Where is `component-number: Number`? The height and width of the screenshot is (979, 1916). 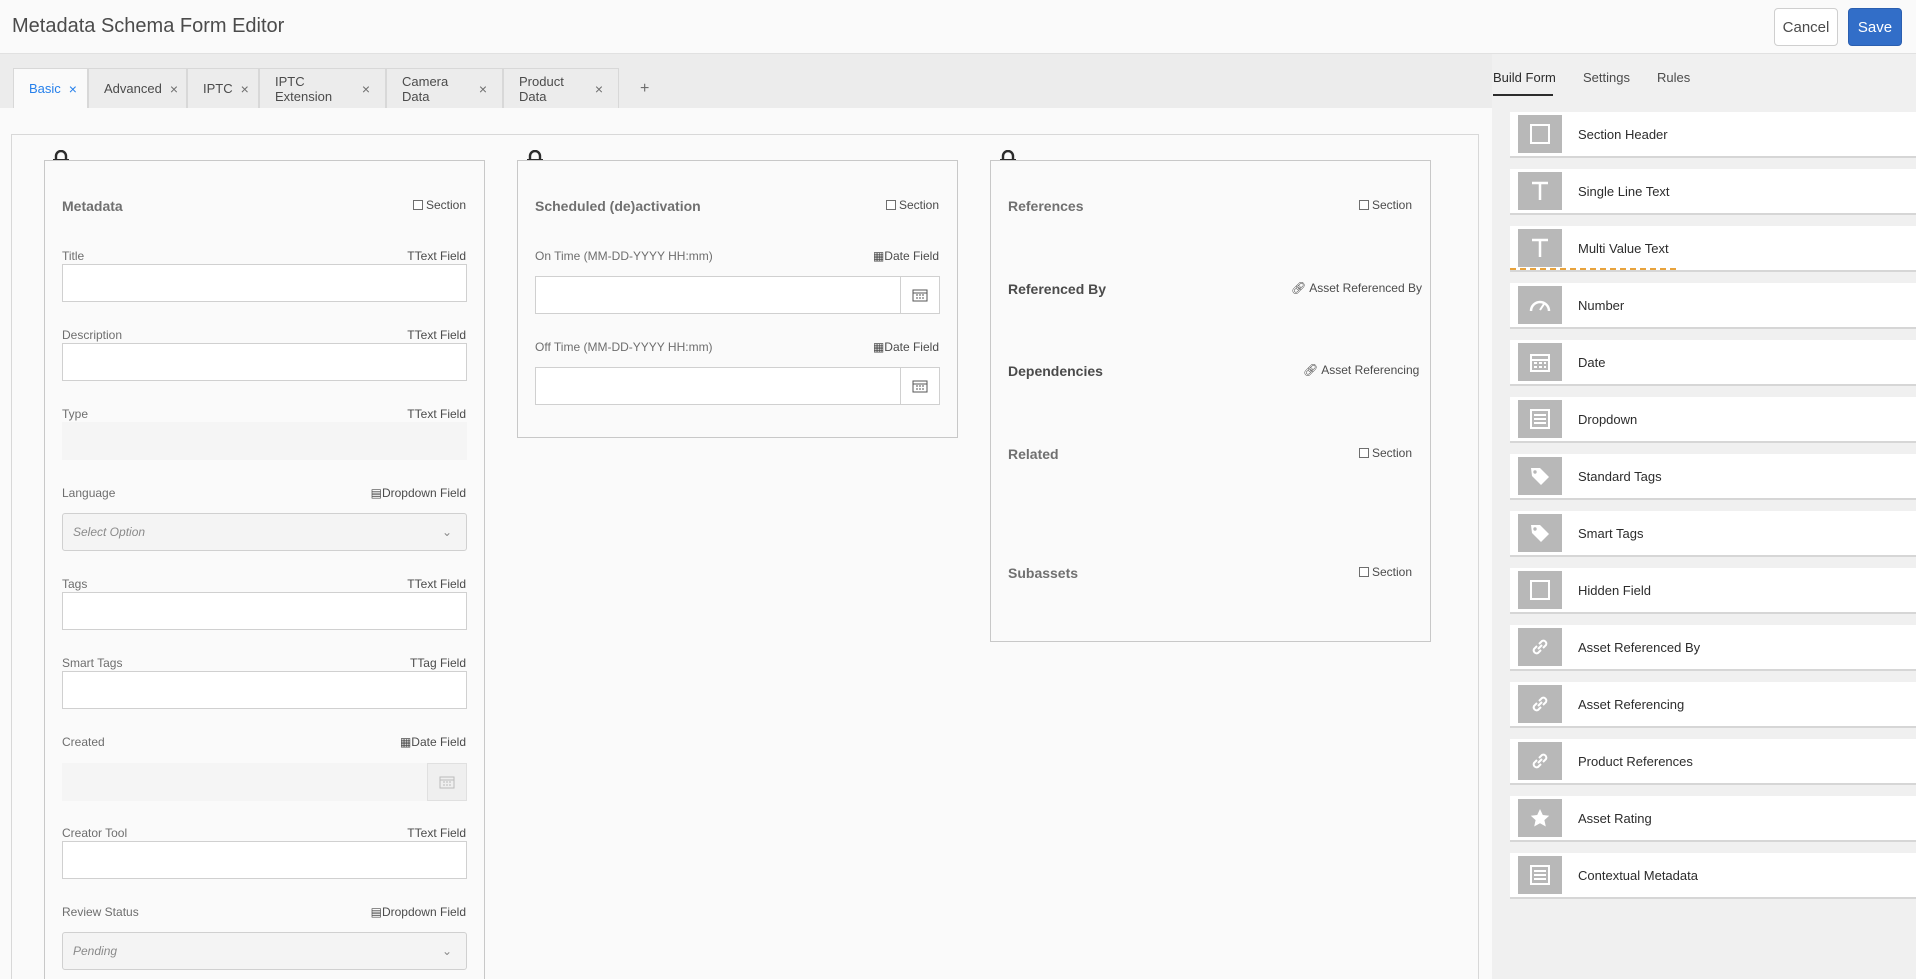 component-number: Number is located at coordinates (1713, 306).